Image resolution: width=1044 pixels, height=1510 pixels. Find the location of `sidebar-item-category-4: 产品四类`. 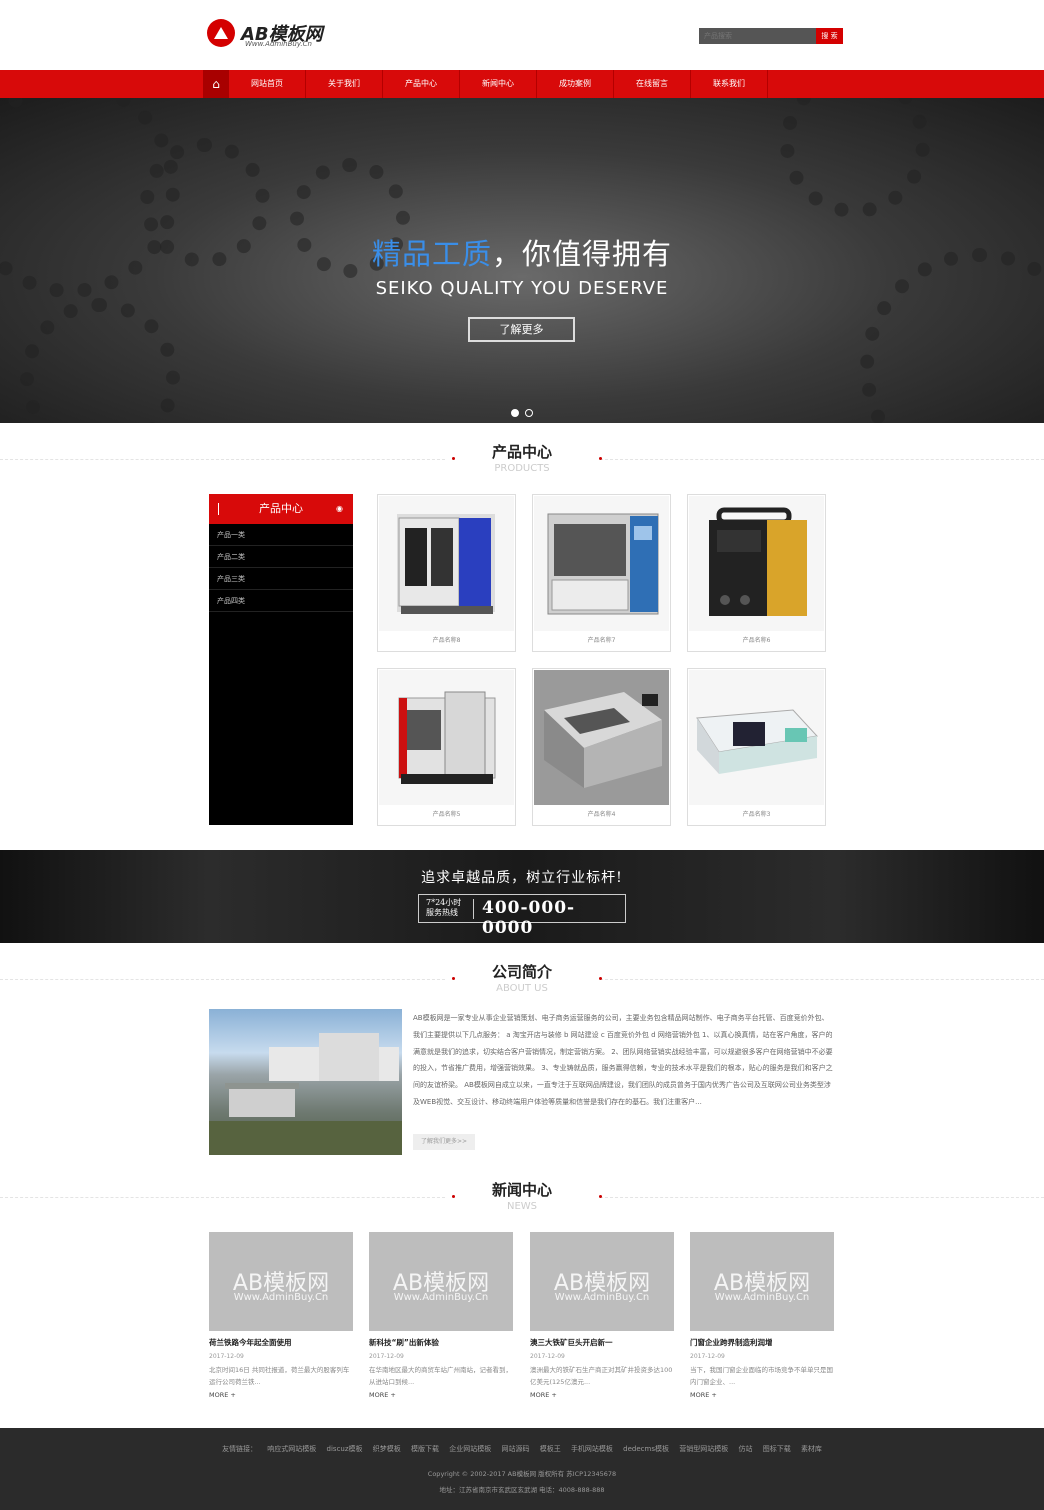

sidebar-item-category-4: 产品四类 is located at coordinates (281, 601).